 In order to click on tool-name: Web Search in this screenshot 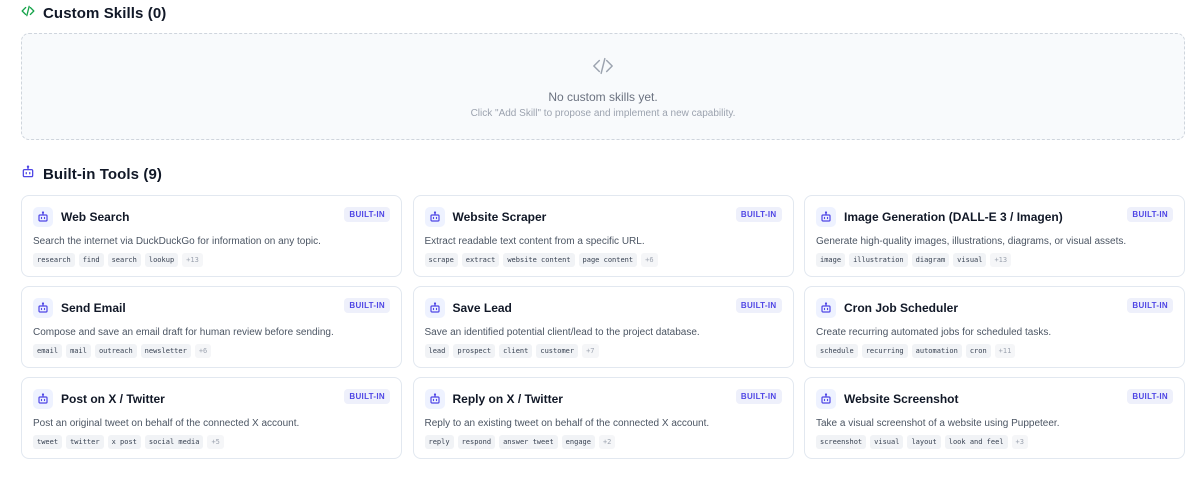, I will do `click(95, 217)`.